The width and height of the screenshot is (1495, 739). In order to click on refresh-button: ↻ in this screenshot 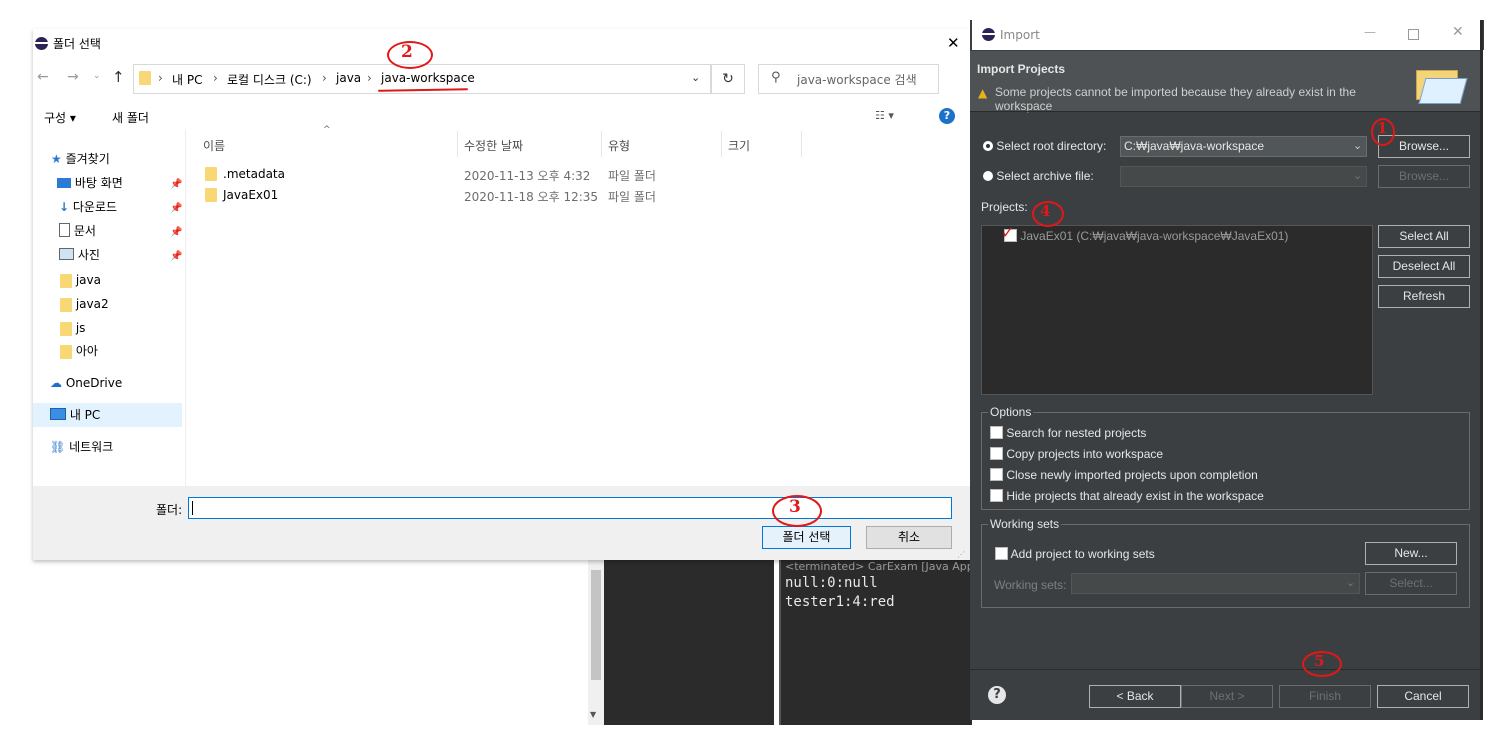, I will do `click(728, 79)`.